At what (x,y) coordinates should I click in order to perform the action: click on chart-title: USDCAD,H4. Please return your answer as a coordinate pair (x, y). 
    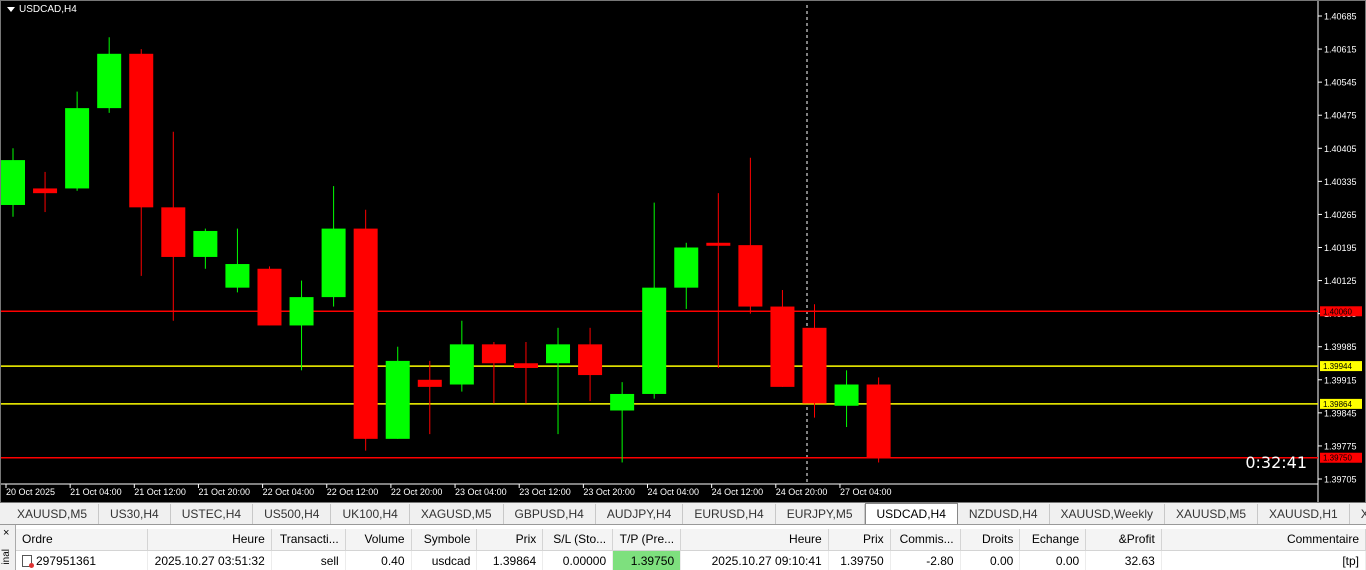
    Looking at the image, I should click on (42, 9).